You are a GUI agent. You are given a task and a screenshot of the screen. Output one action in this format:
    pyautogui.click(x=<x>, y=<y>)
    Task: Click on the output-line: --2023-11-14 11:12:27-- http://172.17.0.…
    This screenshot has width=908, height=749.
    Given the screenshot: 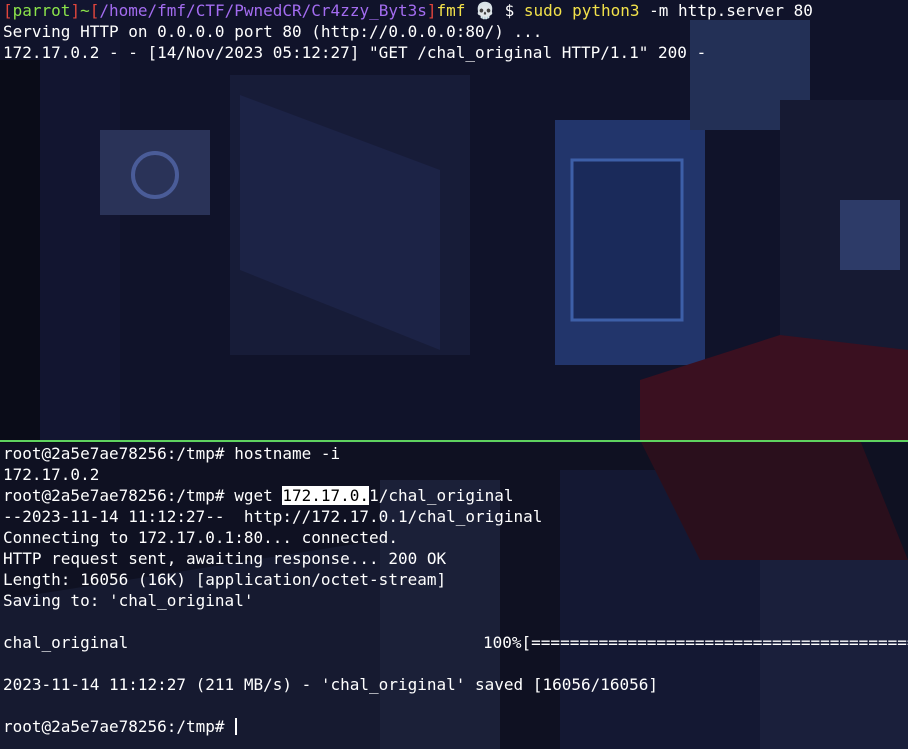 What is the action you would take?
    pyautogui.click(x=273, y=516)
    